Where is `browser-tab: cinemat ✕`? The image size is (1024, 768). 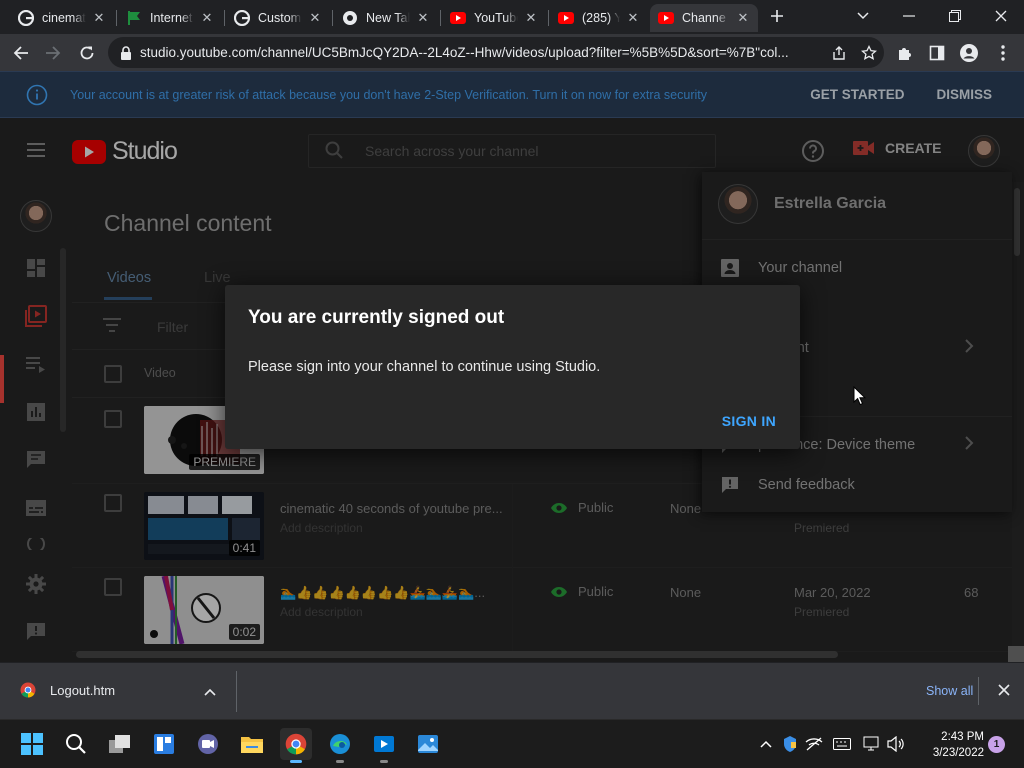
browser-tab: cinemat ✕ is located at coordinates (62, 18).